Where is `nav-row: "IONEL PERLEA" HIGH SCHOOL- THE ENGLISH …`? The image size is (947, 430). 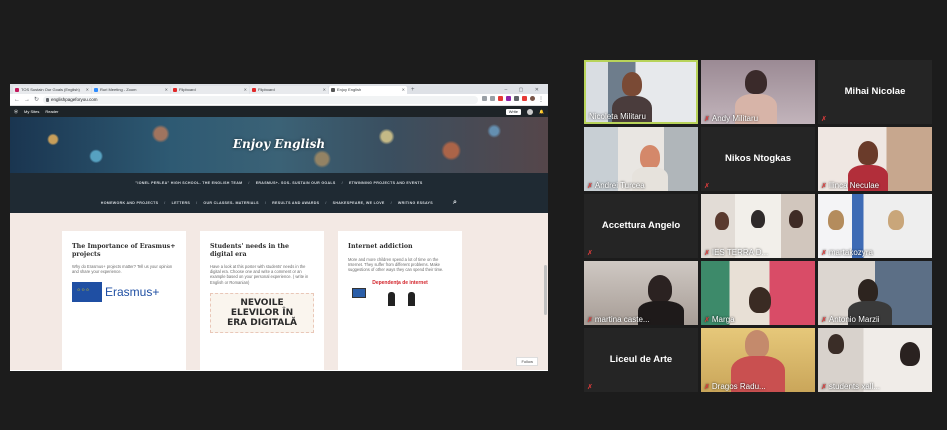 nav-row: "IONEL PERLEA" HIGH SCHOOL- THE ENGLISH … is located at coordinates (279, 183).